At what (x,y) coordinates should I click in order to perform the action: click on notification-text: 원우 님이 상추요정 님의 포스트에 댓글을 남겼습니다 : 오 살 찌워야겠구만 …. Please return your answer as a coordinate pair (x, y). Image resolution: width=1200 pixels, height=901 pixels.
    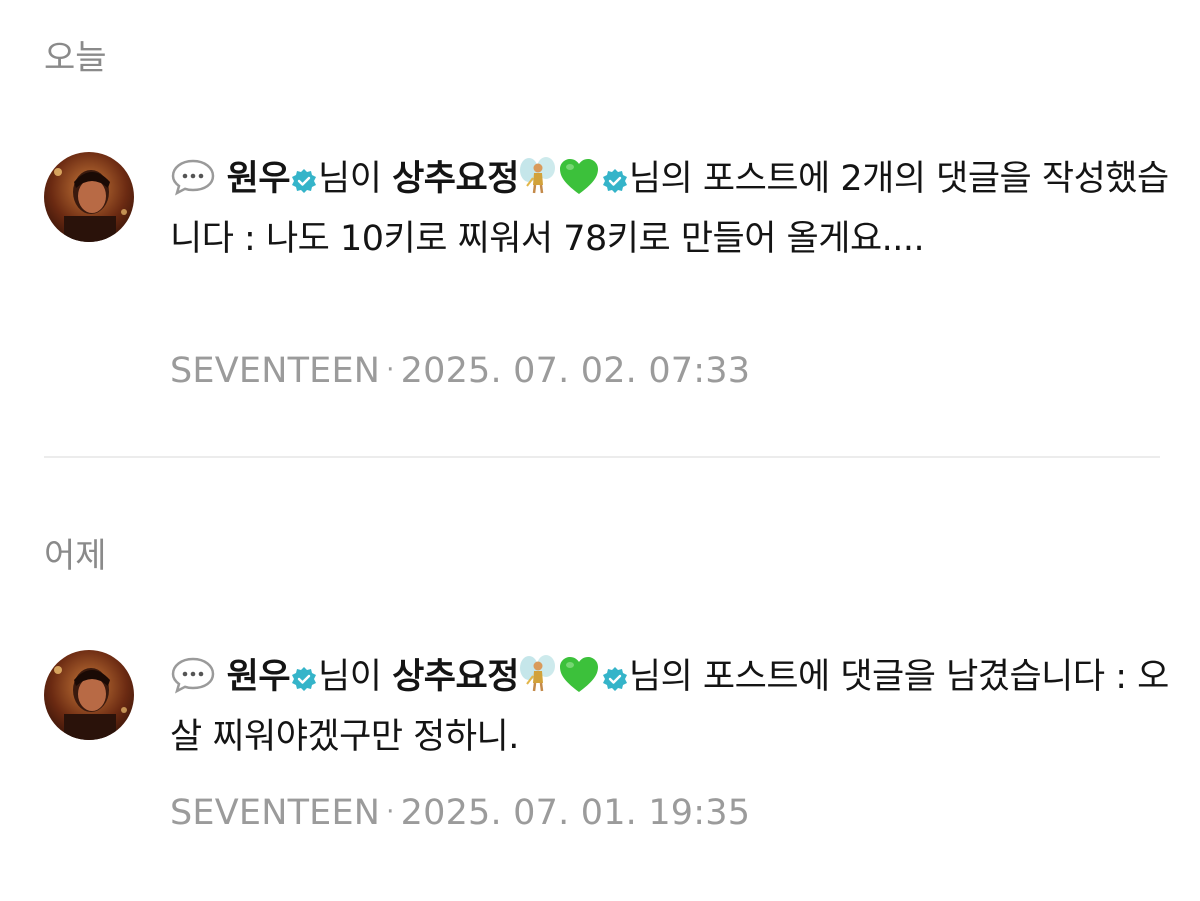
    Looking at the image, I should click on (670, 707).